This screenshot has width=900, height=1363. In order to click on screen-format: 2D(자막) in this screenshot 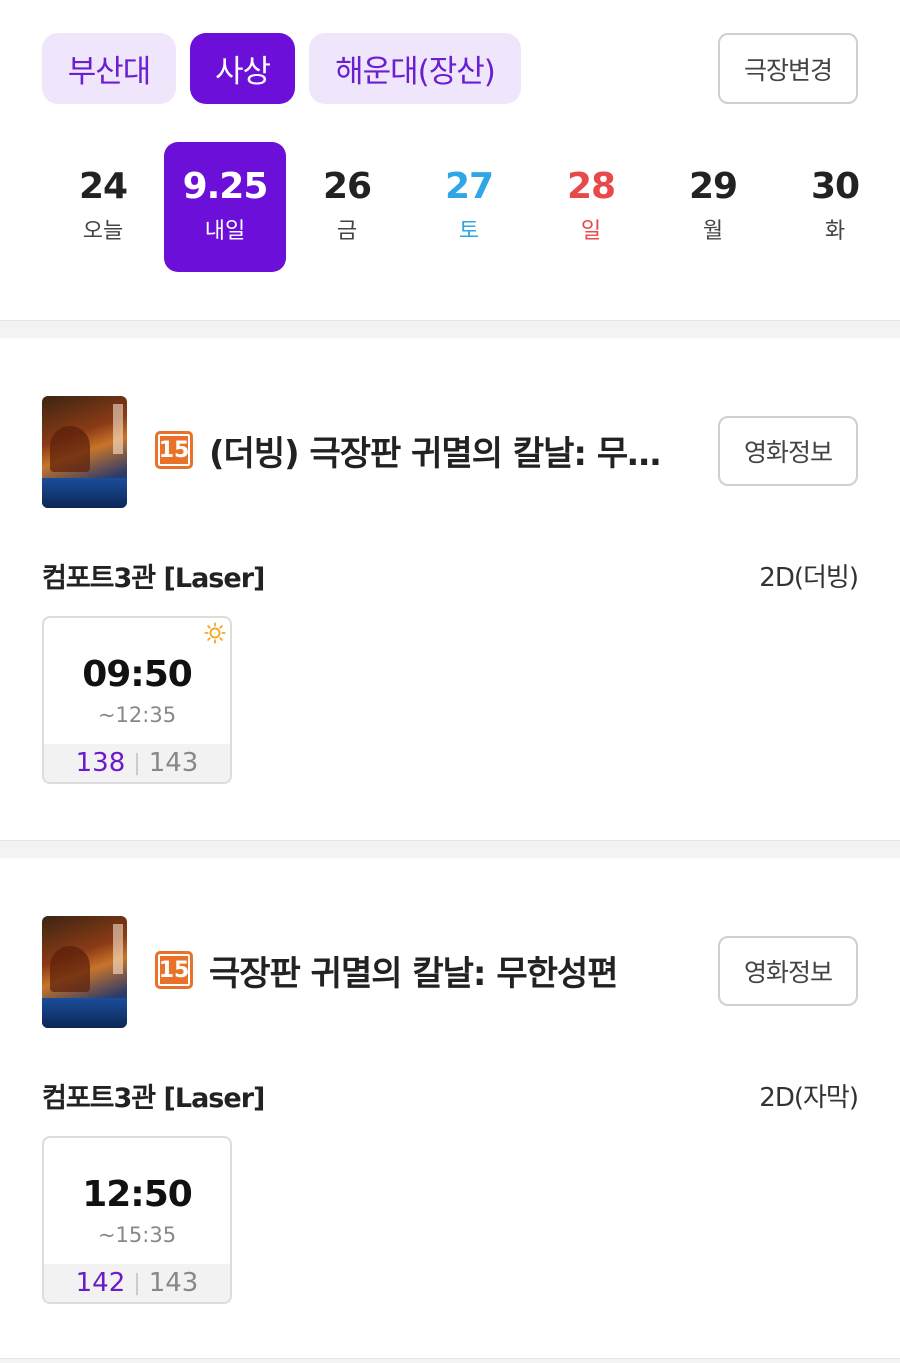, I will do `click(809, 1098)`.